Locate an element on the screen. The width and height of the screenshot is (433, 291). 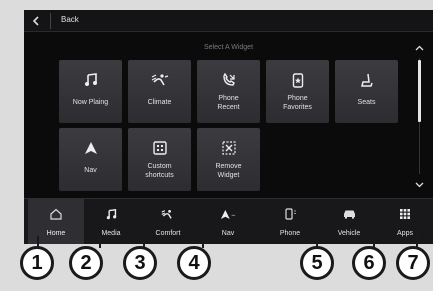
chevron-left-icon is located at coordinates (35, 21).